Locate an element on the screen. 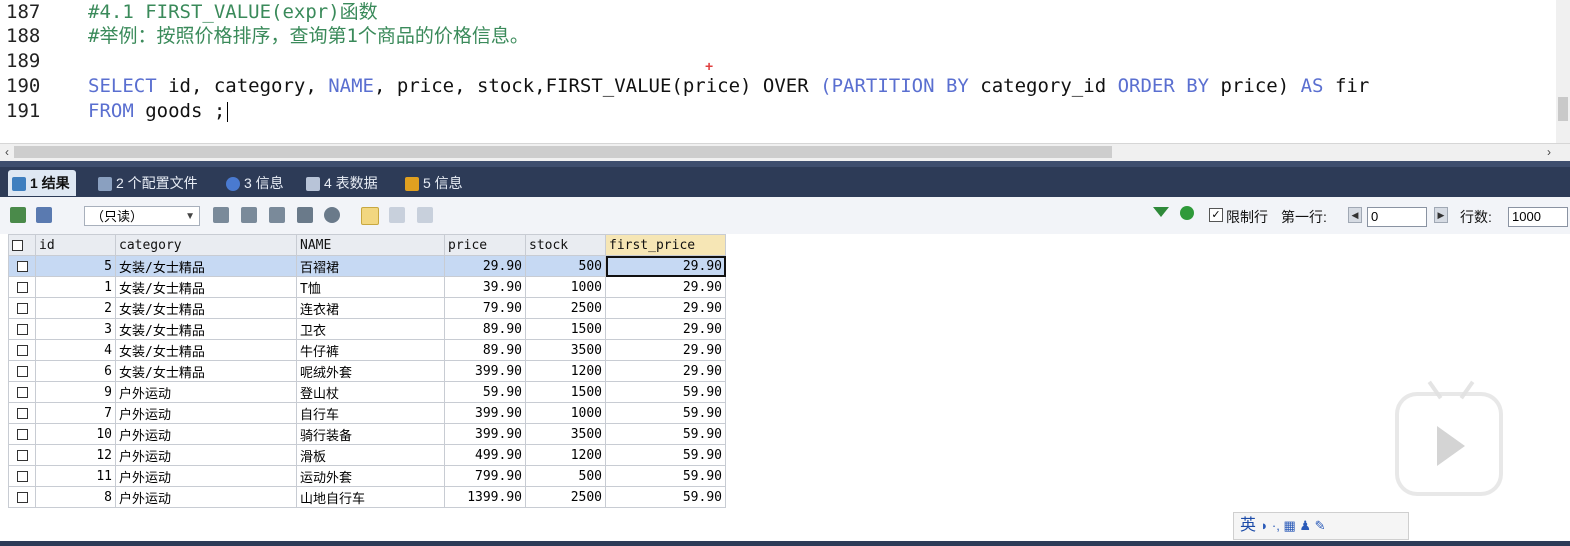  column-header-stock: stock is located at coordinates (565, 245).